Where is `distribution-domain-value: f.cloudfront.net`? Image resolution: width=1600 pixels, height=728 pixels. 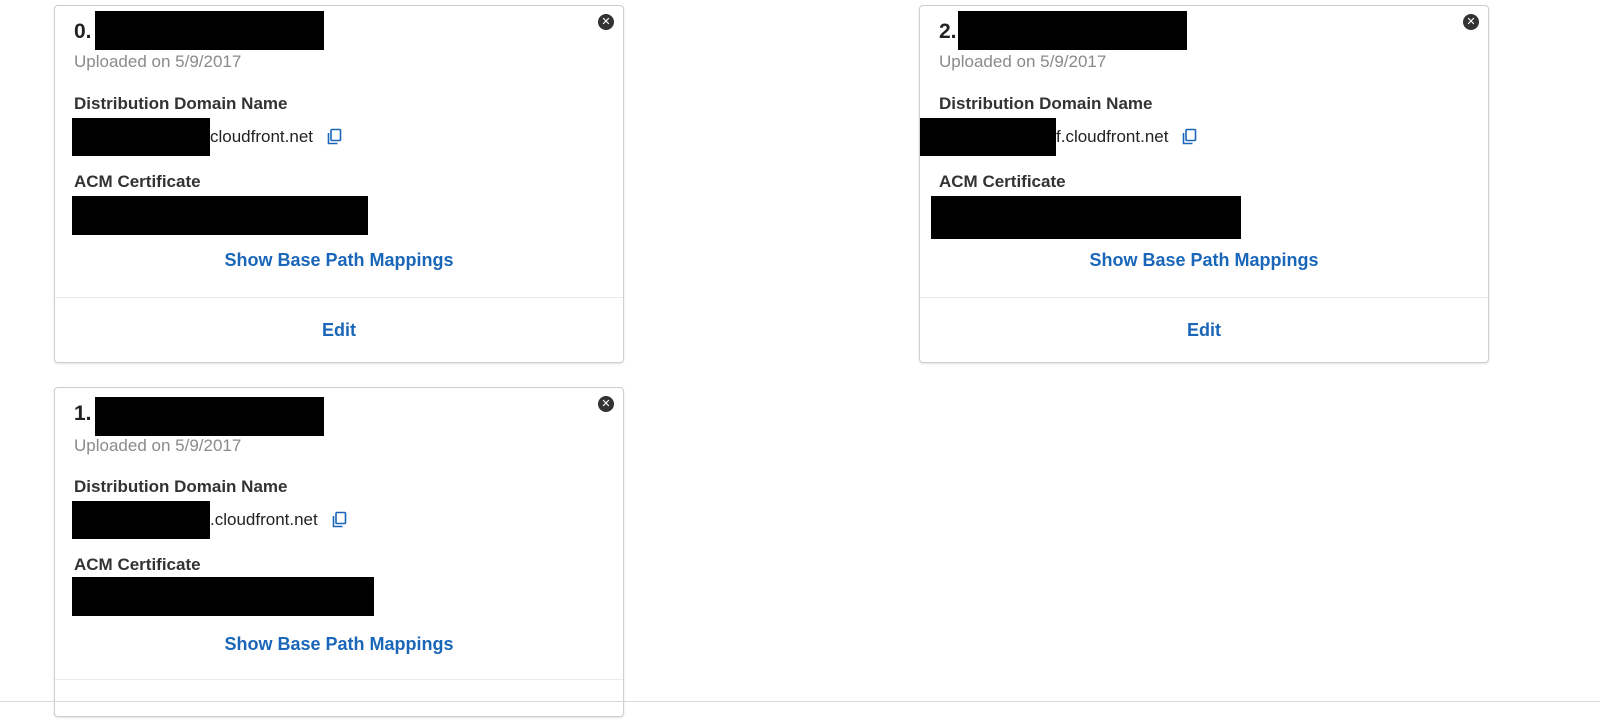 distribution-domain-value: f.cloudfront.net is located at coordinates (1059, 137).